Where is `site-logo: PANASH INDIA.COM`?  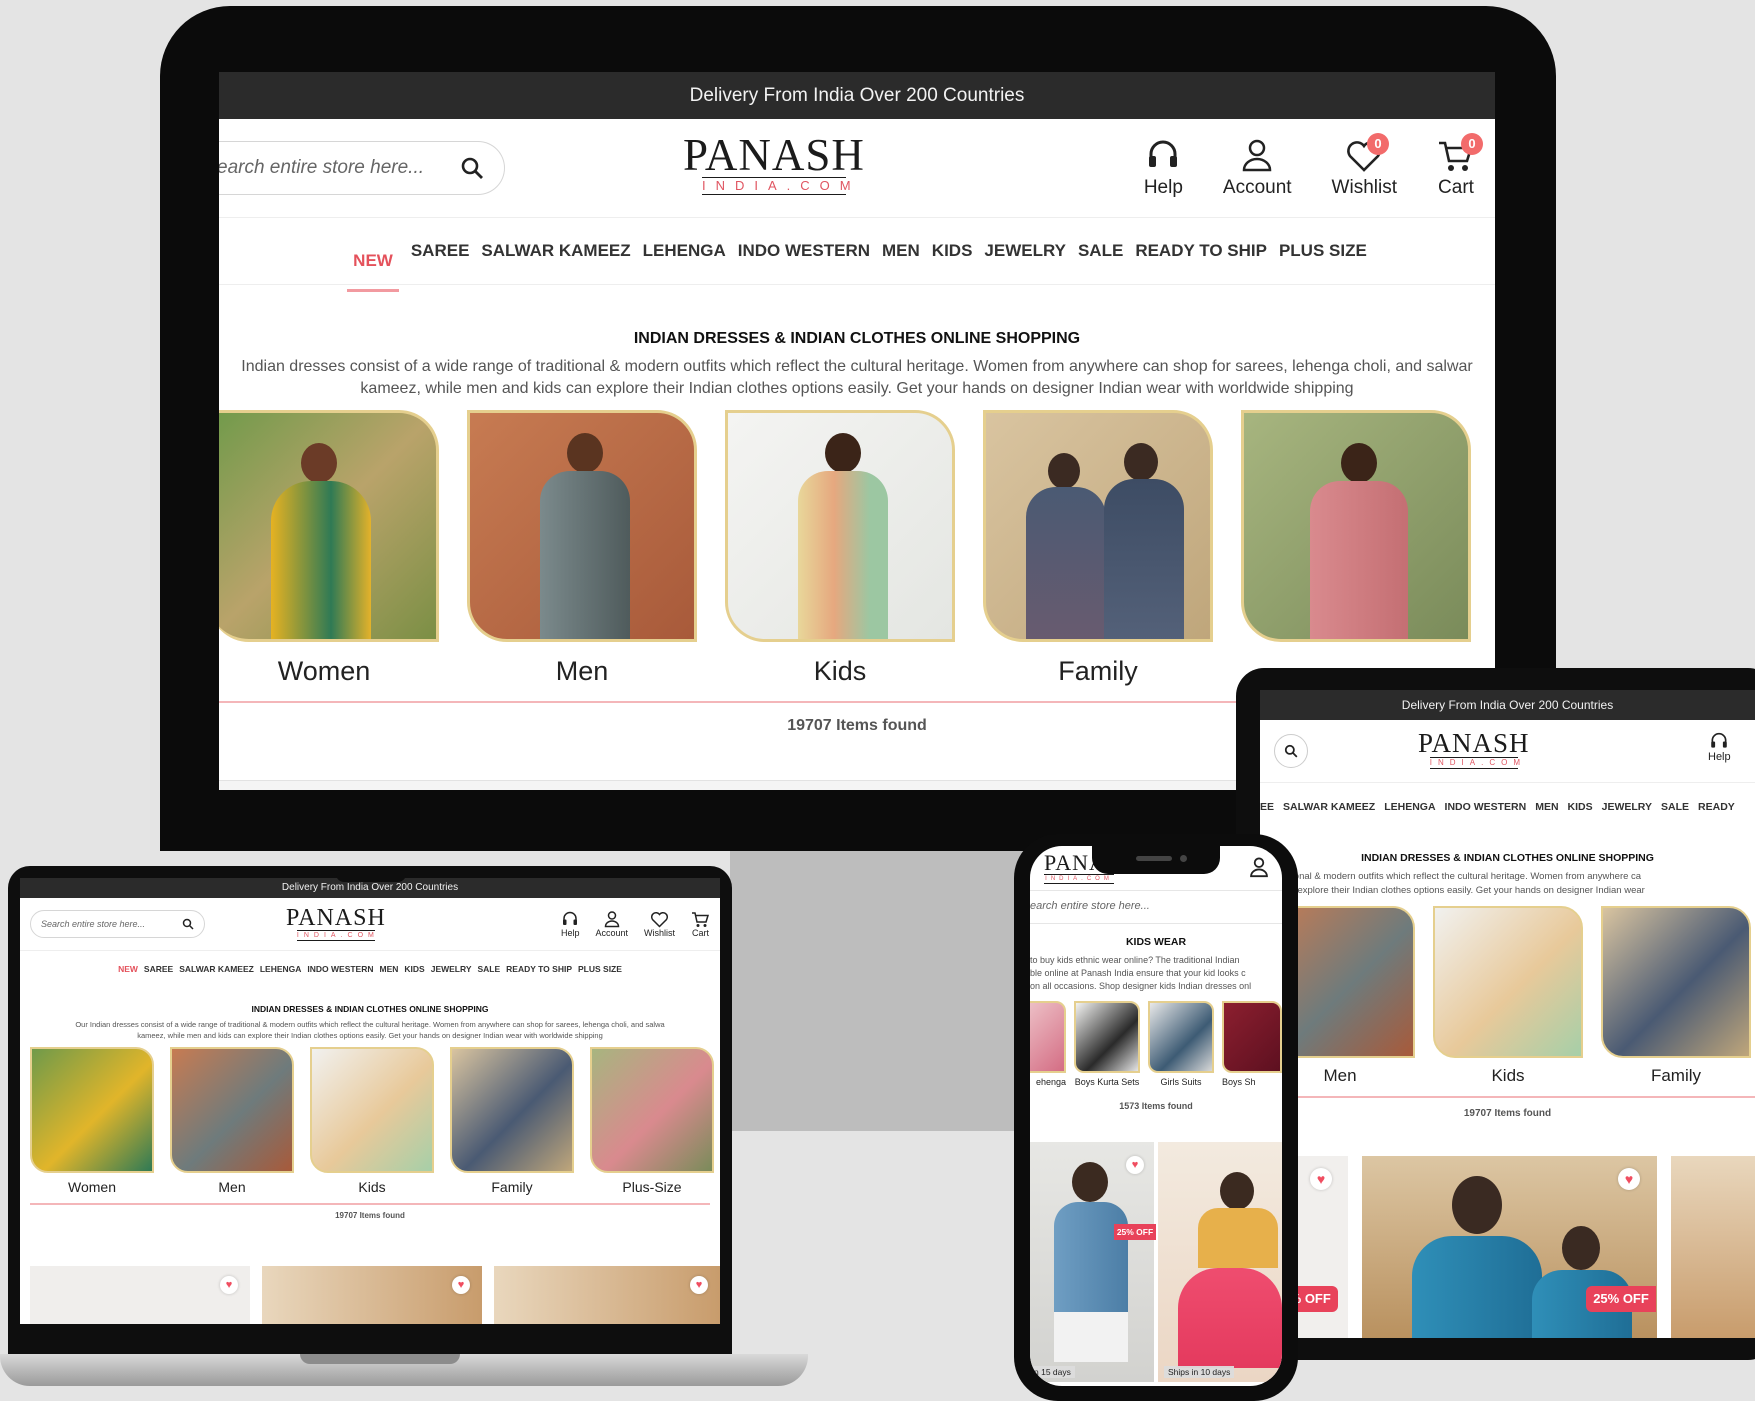 site-logo: PANASH INDIA.COM is located at coordinates (774, 164).